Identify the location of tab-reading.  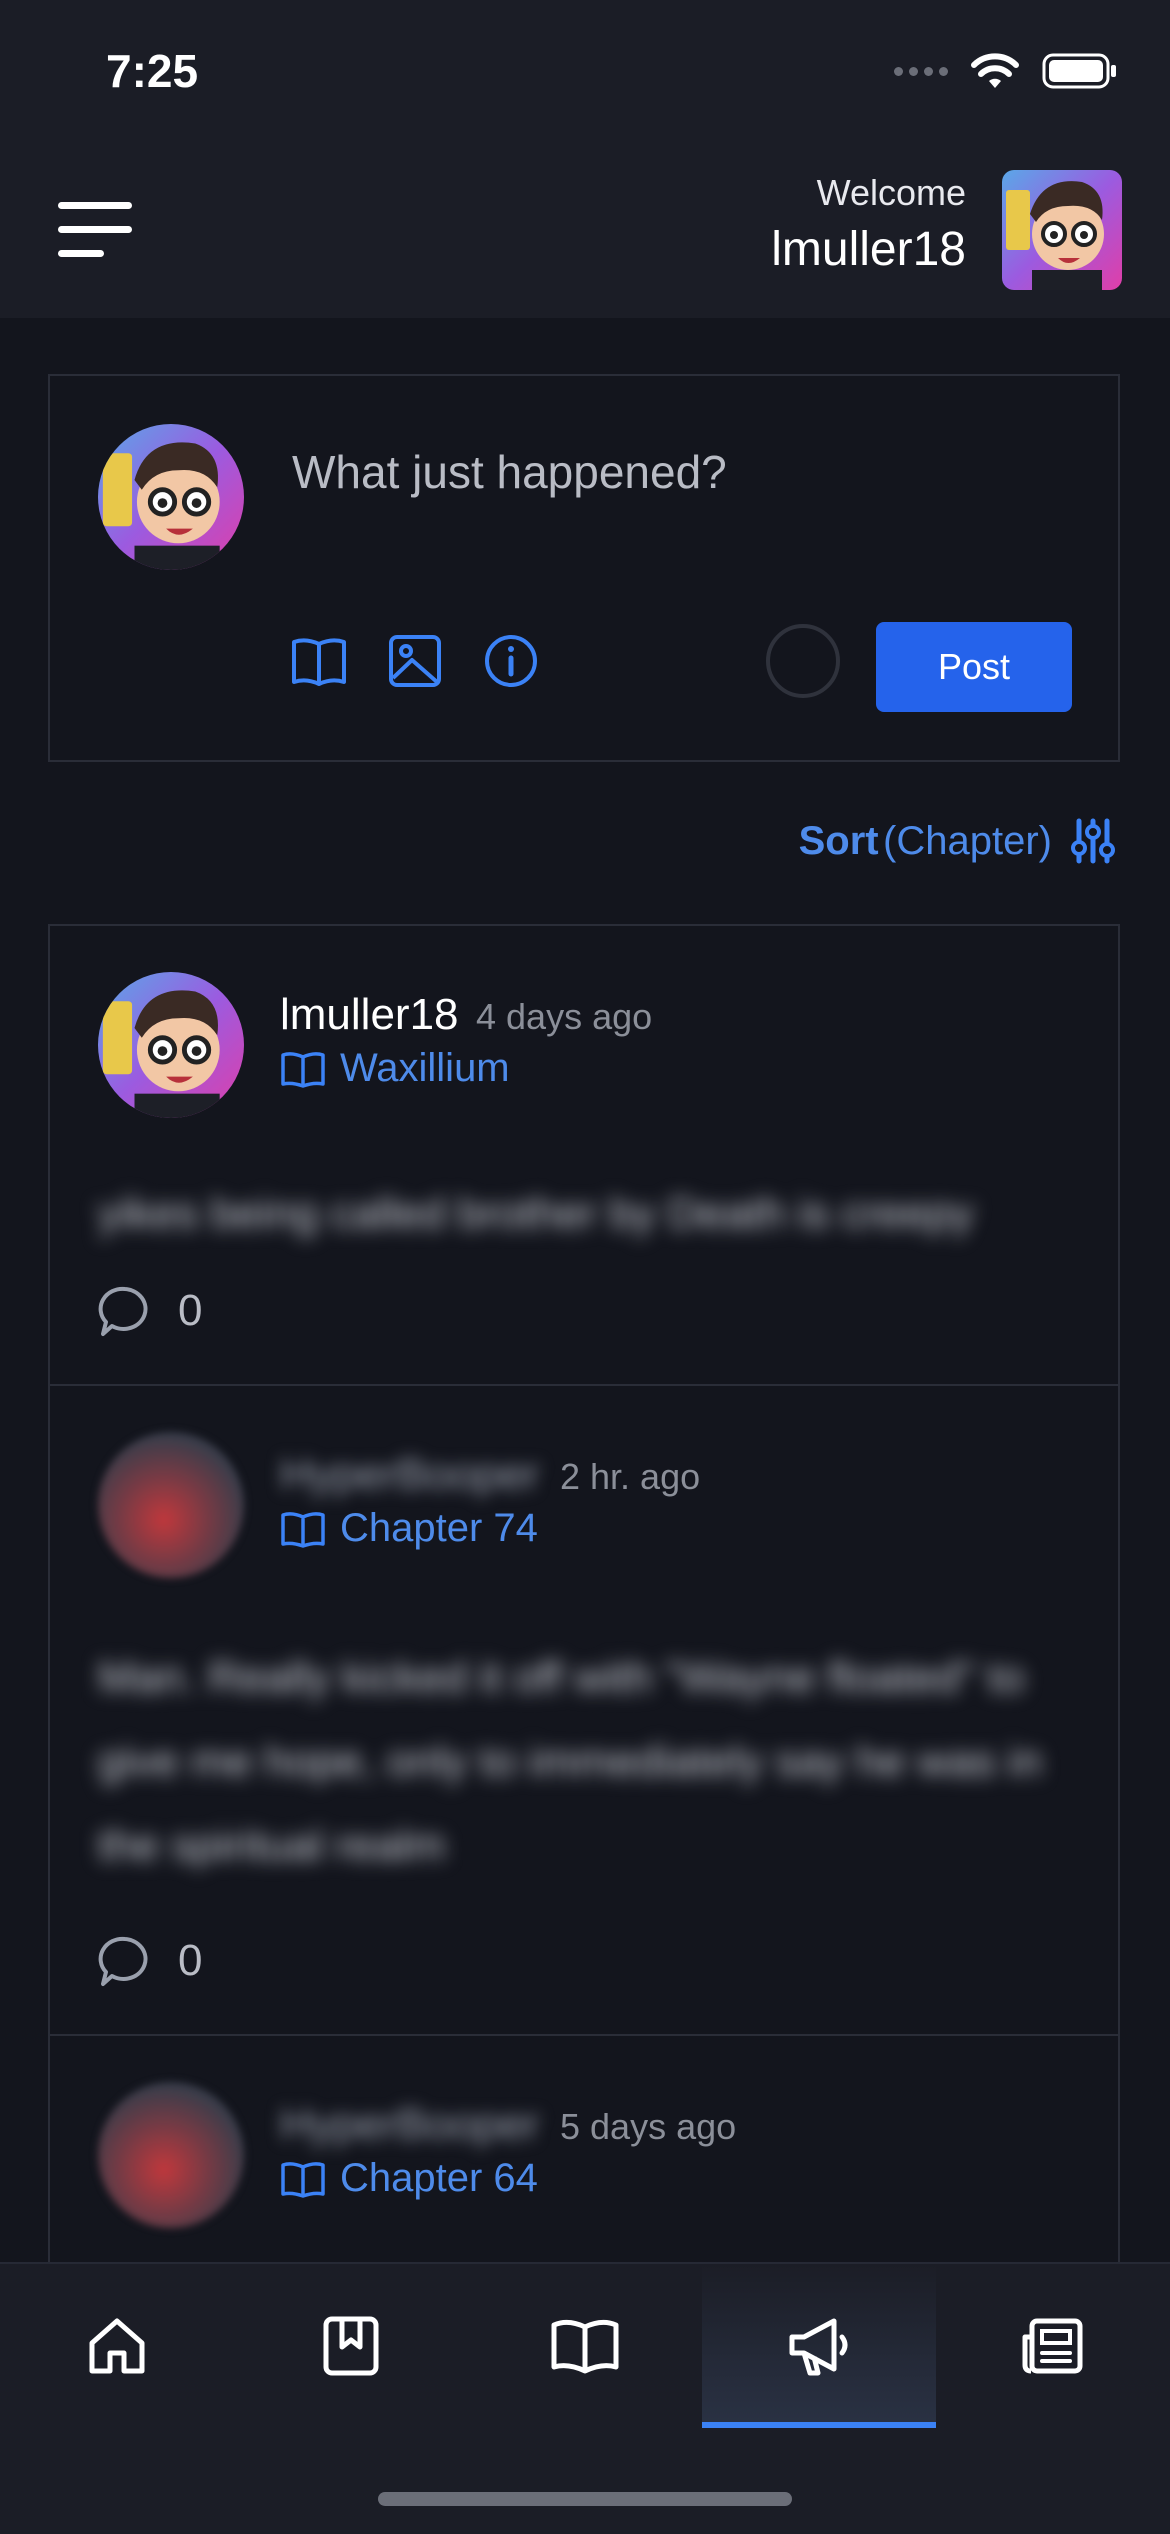
(585, 2346).